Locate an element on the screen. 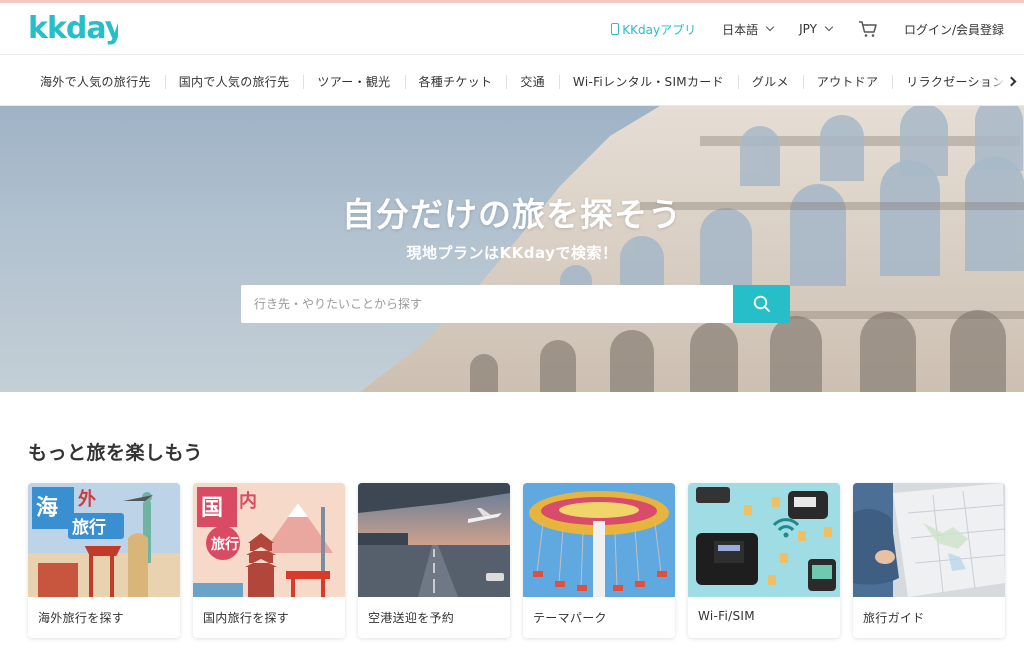  login-register-link: ログイン/会員登録 is located at coordinates (954, 29).